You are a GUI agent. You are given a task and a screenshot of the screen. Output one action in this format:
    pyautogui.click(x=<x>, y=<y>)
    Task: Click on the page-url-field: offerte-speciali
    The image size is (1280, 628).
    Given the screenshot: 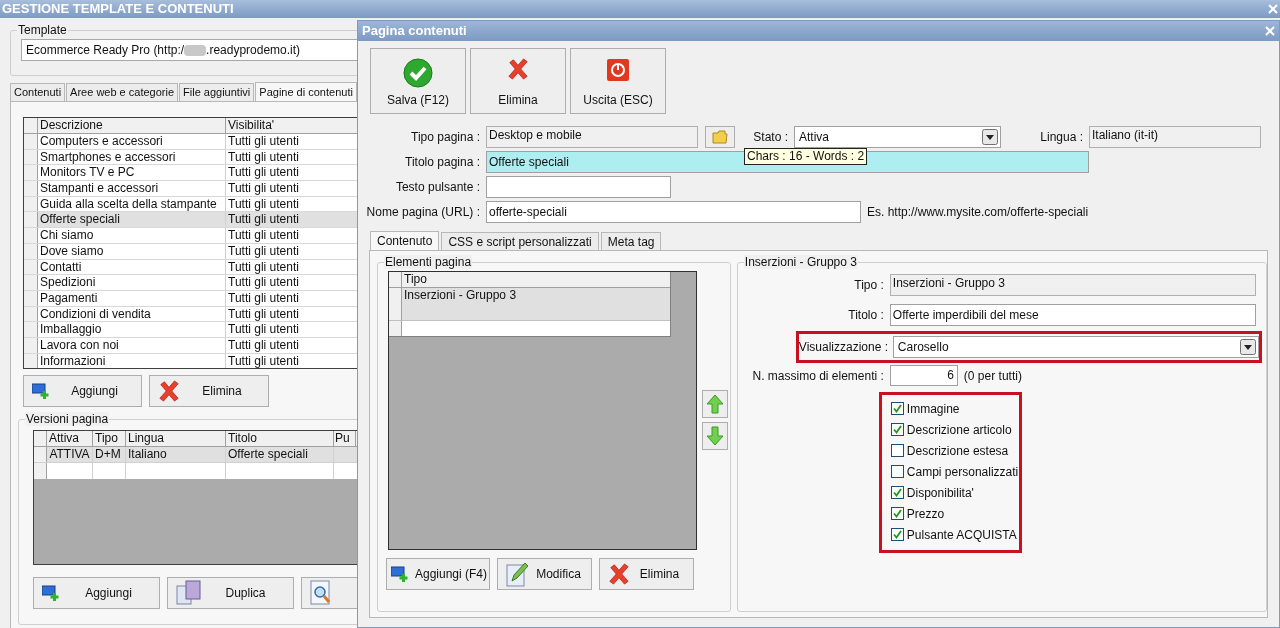 What is the action you would take?
    pyautogui.click(x=673, y=212)
    